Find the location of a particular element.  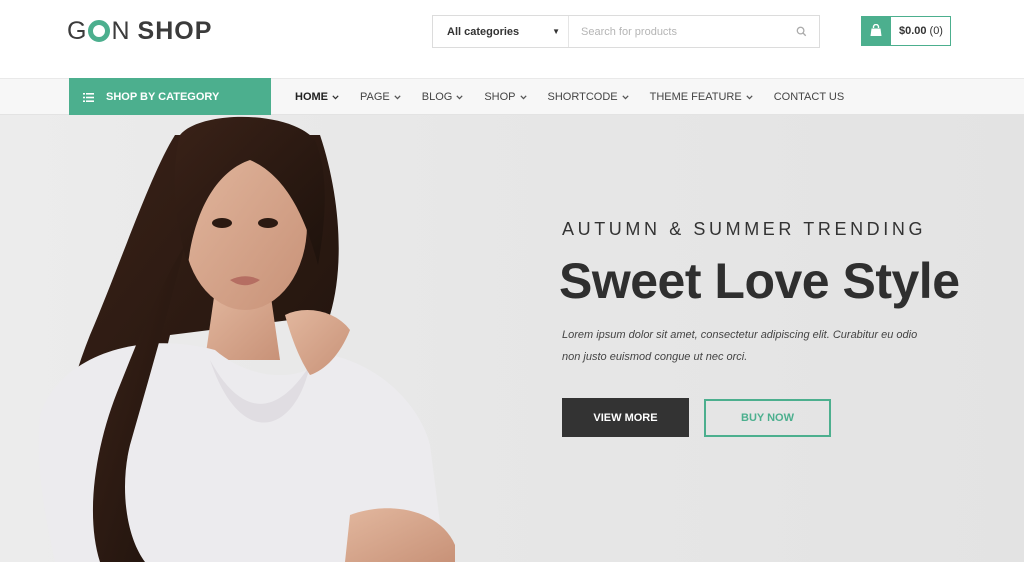

search-bar: All categories ▼ is located at coordinates (626, 31).